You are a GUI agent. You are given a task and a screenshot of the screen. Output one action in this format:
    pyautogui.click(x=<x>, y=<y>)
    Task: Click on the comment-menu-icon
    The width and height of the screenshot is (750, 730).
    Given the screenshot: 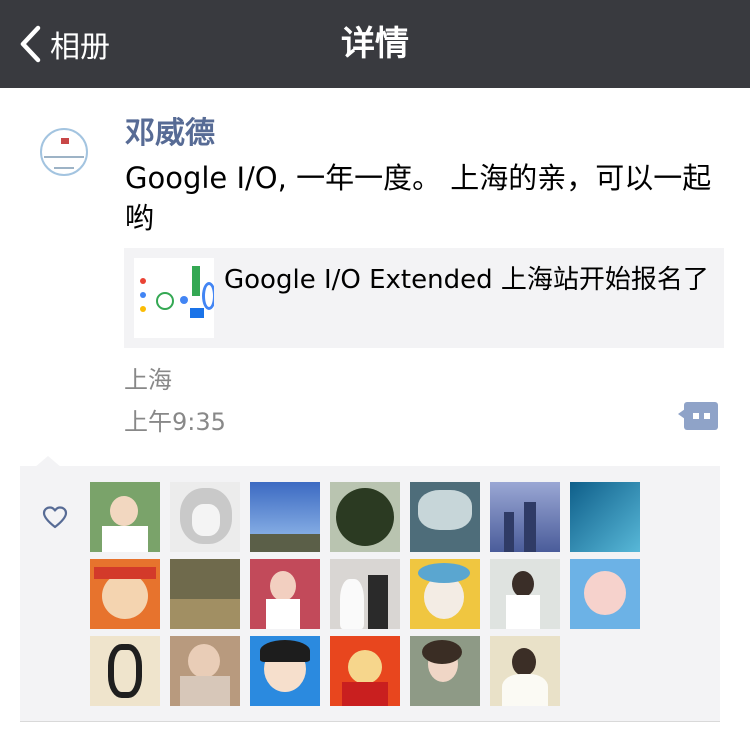 What is the action you would take?
    pyautogui.click(x=698, y=416)
    